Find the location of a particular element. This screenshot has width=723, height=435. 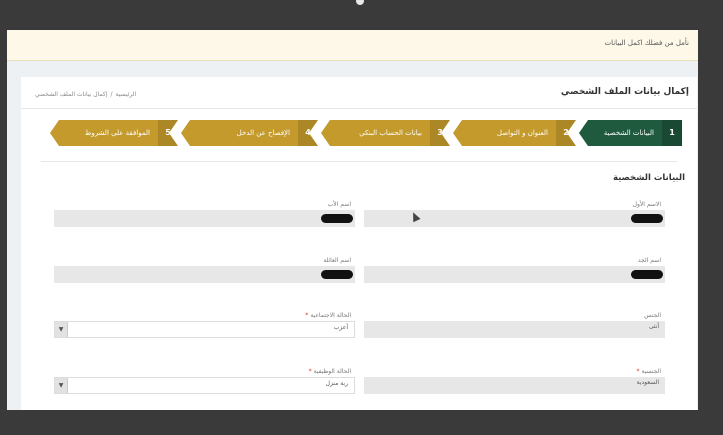

gender-label: الجنس is located at coordinates (652, 315).